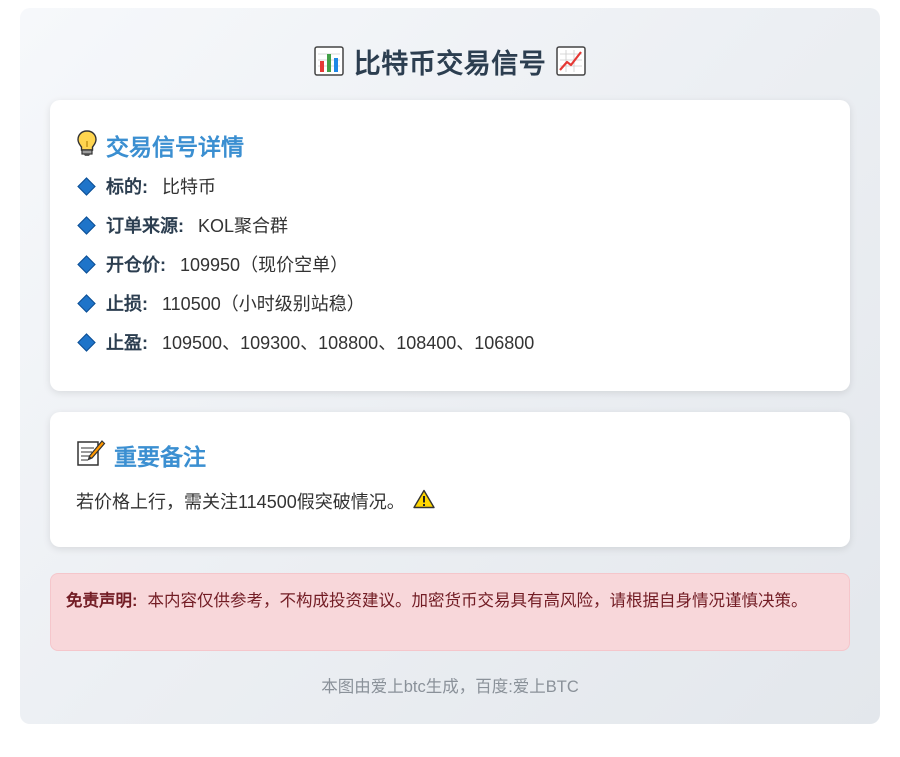 The height and width of the screenshot is (757, 900). What do you see at coordinates (450, 687) in the screenshot?
I see `footer-credit: 本图由爱上btc生成，百度:爱上BTC` at bounding box center [450, 687].